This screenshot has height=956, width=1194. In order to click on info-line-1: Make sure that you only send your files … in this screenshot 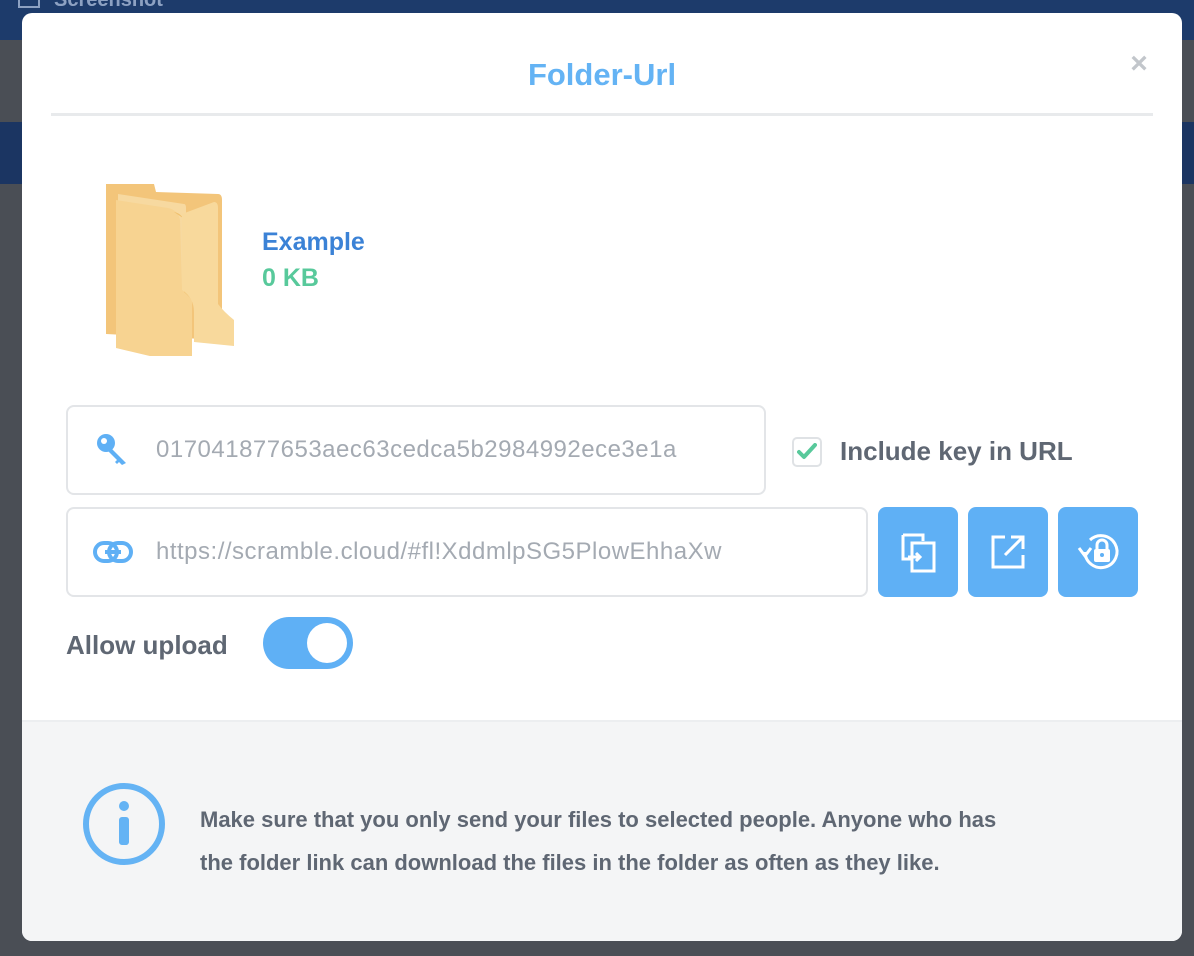, I will do `click(598, 819)`.